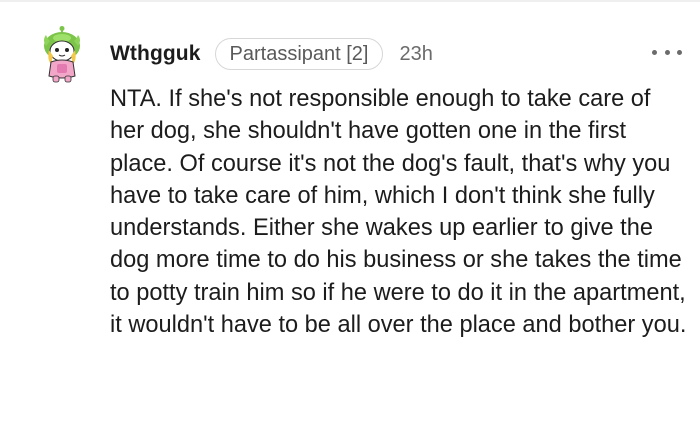 The width and height of the screenshot is (700, 423). I want to click on comment-header: Wthgguk Partassipant [2] 23h, so click(271, 54).